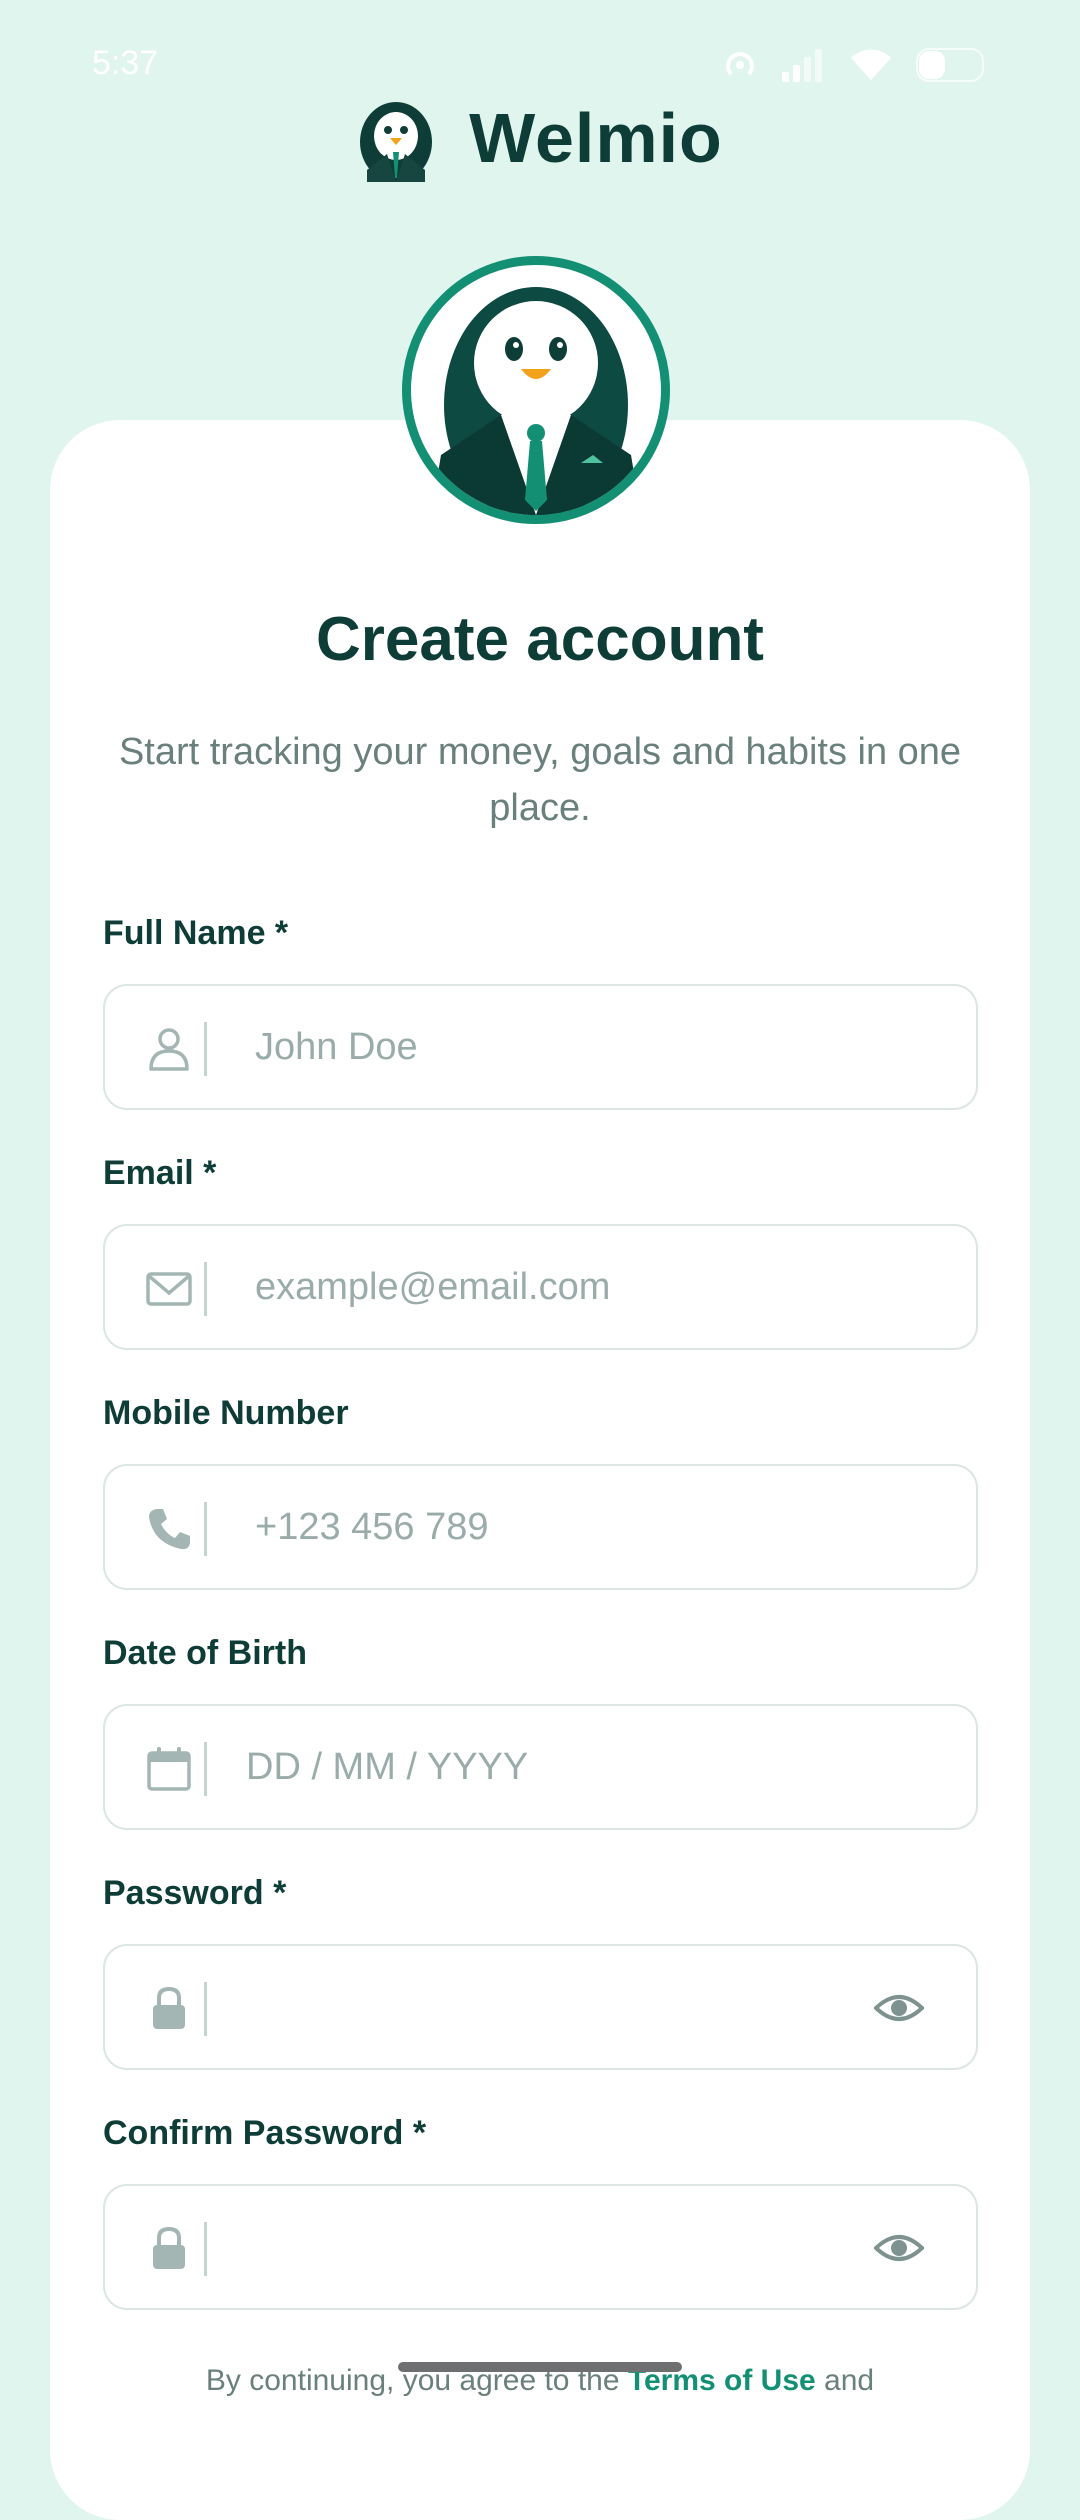 This screenshot has height=2520, width=1080. What do you see at coordinates (169, 1769) in the screenshot?
I see `calendar-icon` at bounding box center [169, 1769].